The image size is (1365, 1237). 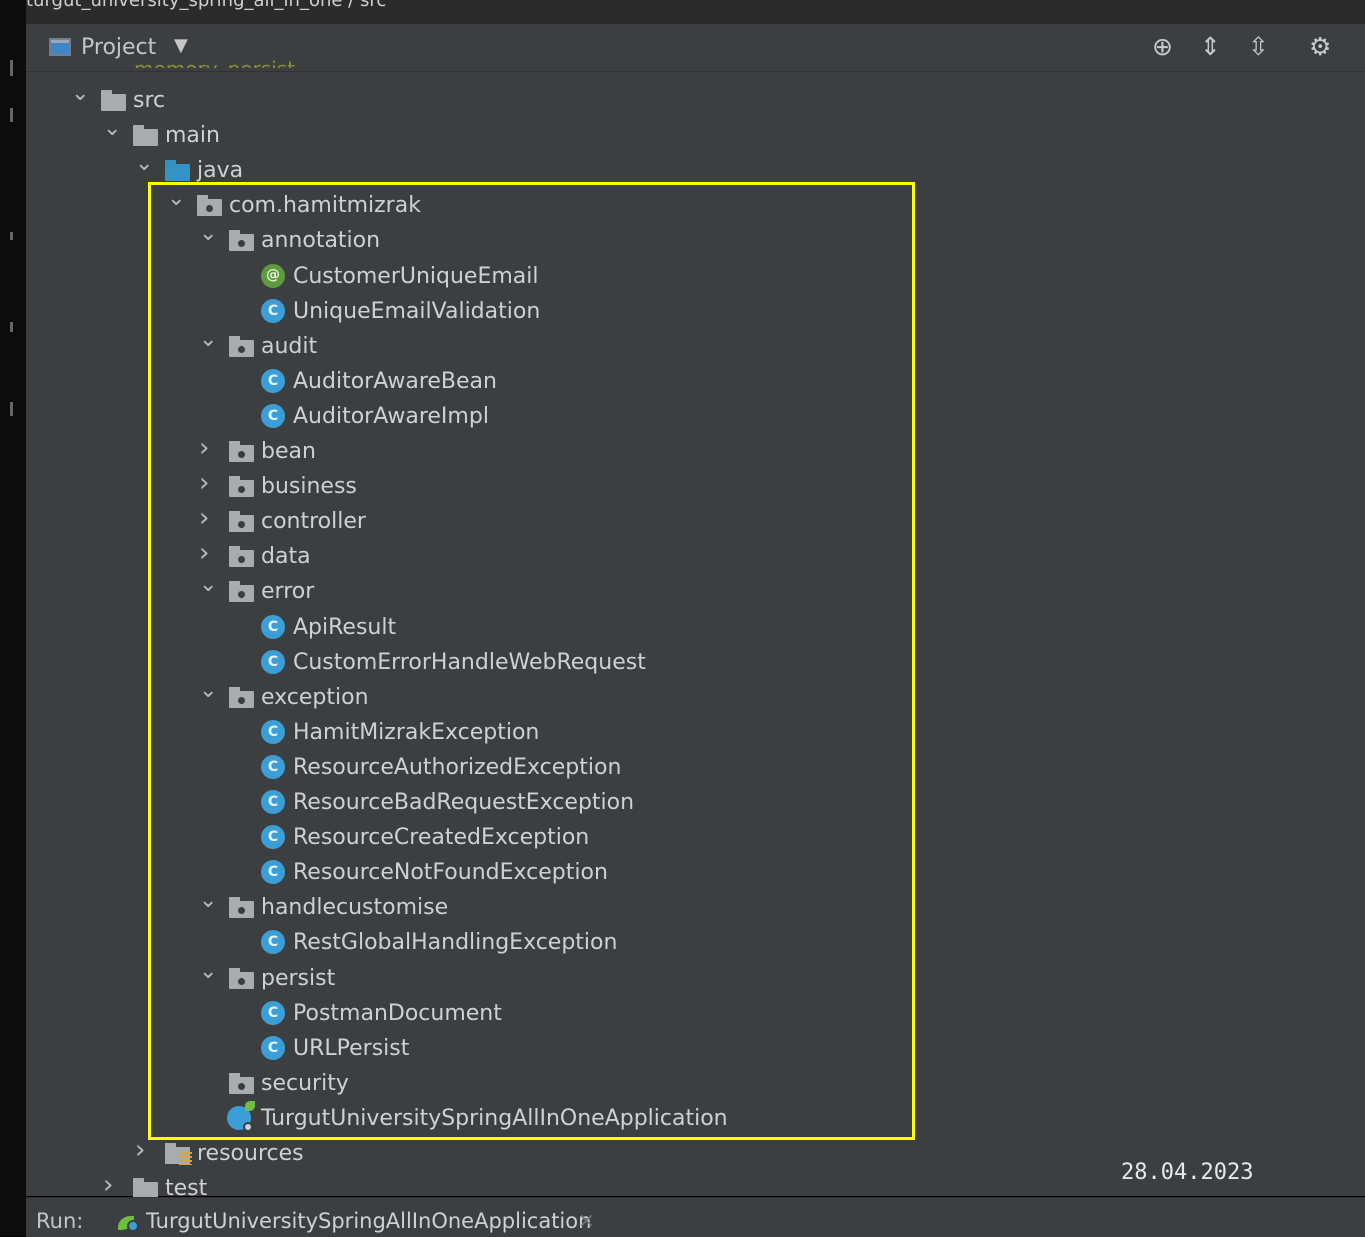 I want to click on tree-row-label: security, so click(x=305, y=1083).